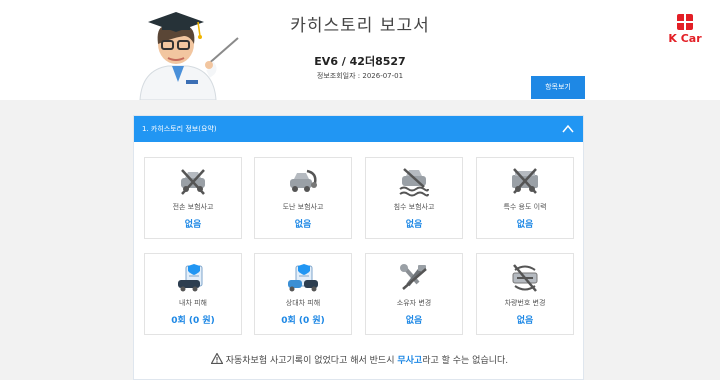 The height and width of the screenshot is (380, 720). I want to click on card-label: 상대차 피해, so click(303, 303).